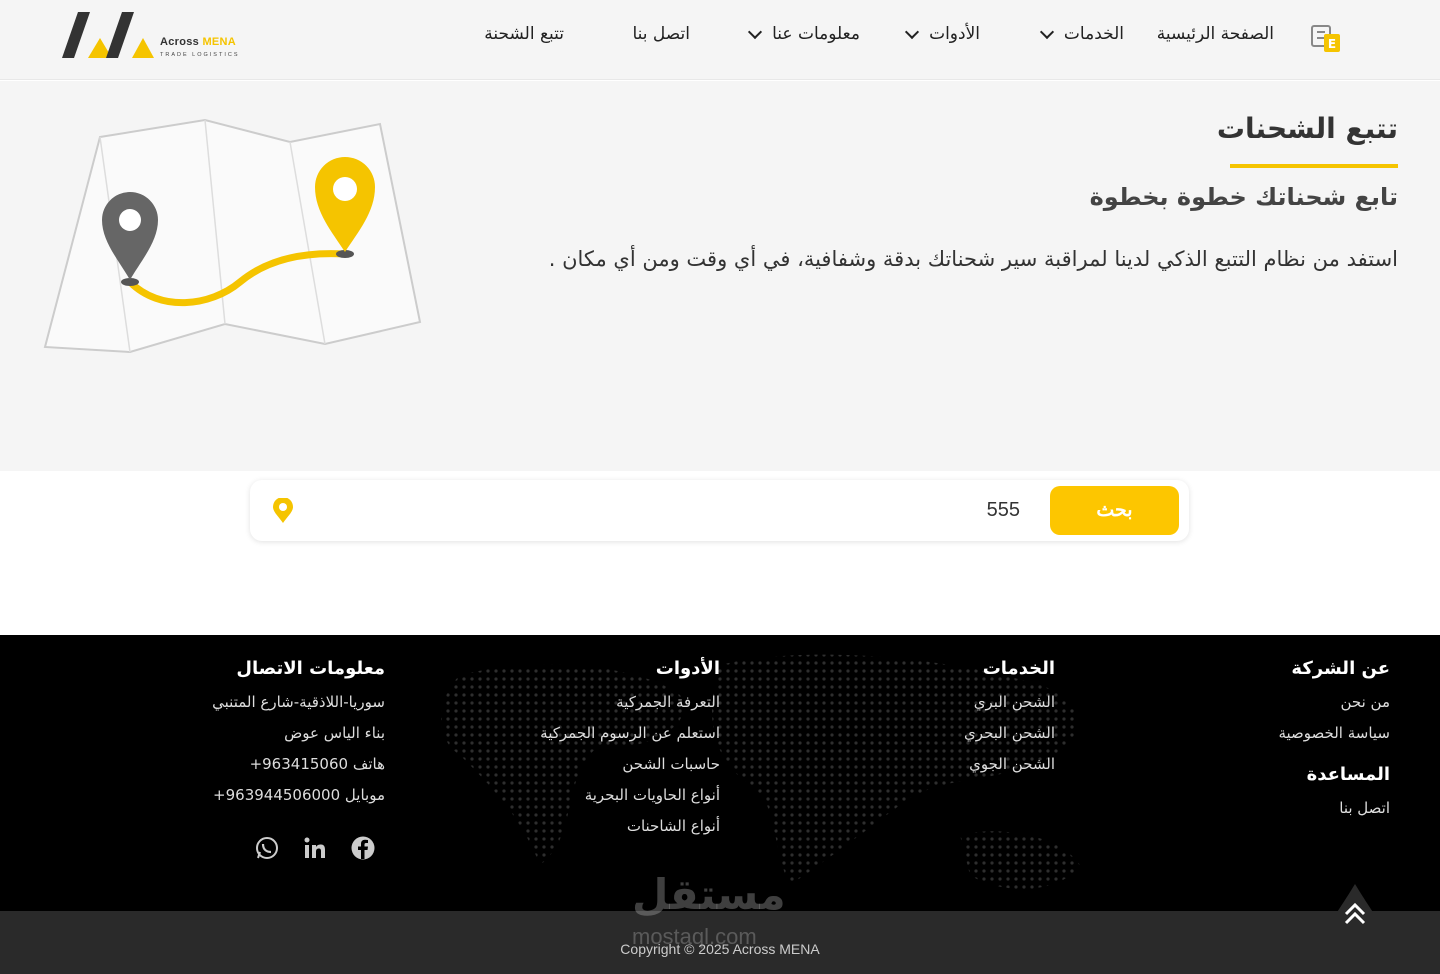 The image size is (1440, 974). I want to click on nav-services: الخدمات, so click(1081, 34).